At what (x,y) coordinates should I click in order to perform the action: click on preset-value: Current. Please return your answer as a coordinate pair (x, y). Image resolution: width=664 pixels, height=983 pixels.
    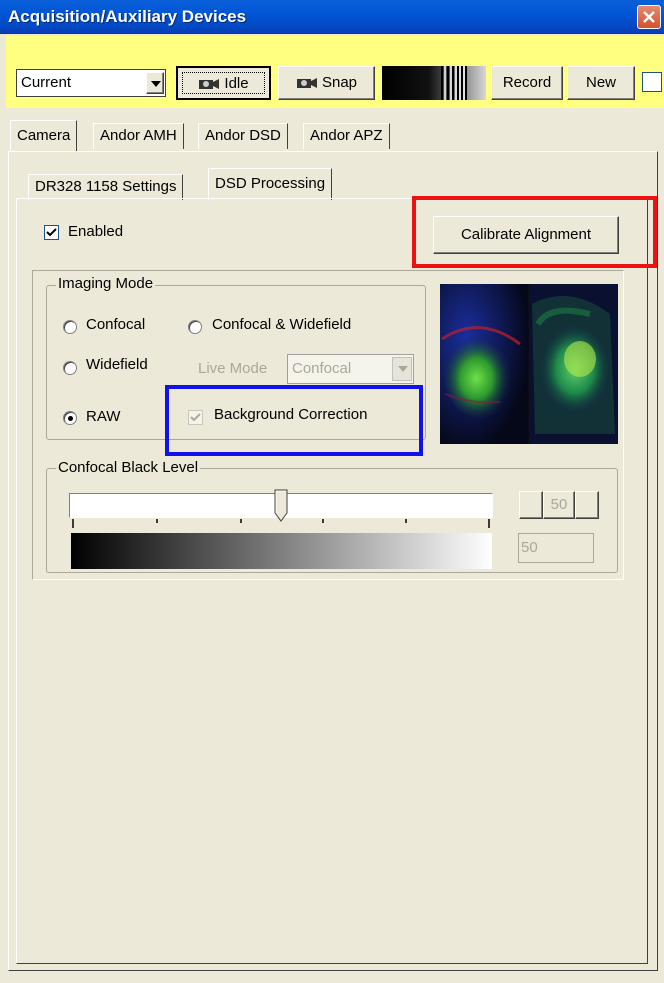
    Looking at the image, I should click on (46, 82).